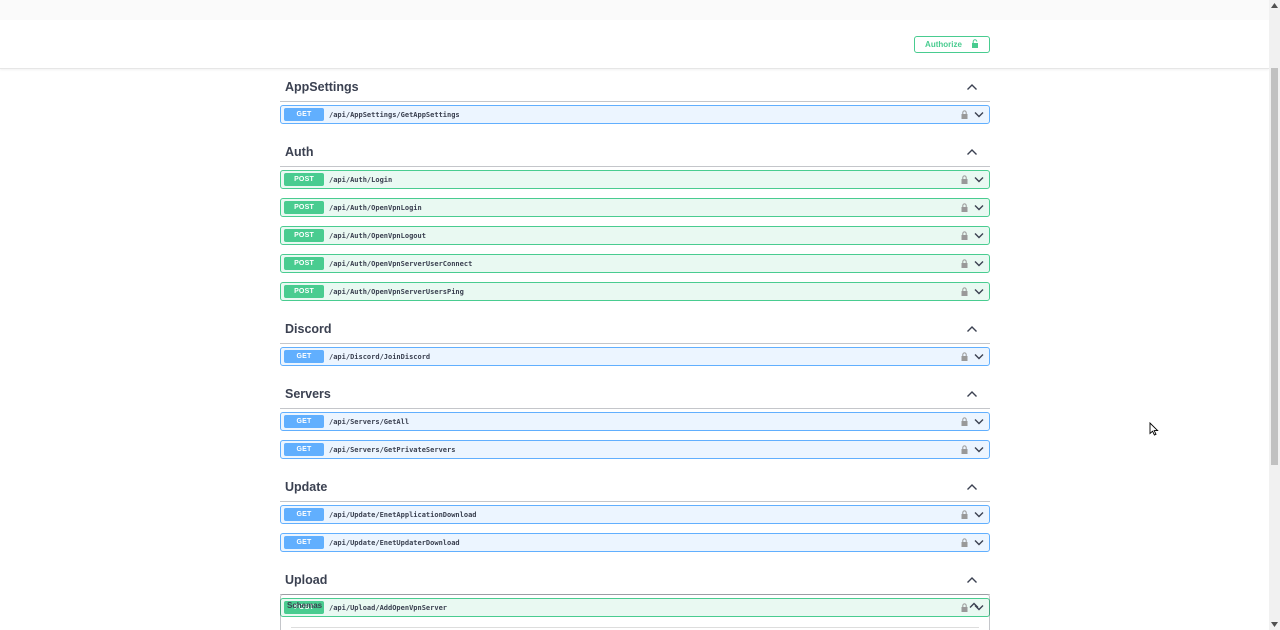  Describe the element at coordinates (635, 263) in the screenshot. I see `operation-row: POST/api/Auth/OpenVpnServerUserConnect` at that location.